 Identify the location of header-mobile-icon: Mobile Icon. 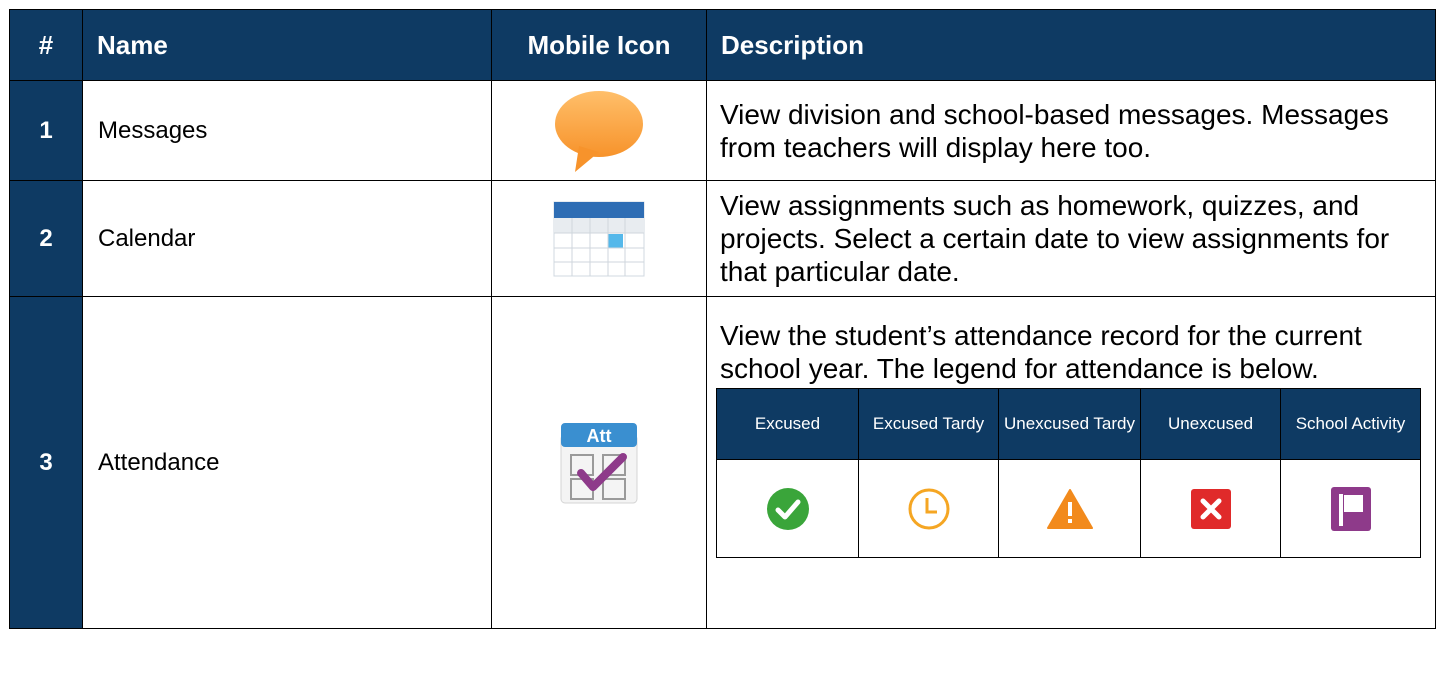
(599, 45).